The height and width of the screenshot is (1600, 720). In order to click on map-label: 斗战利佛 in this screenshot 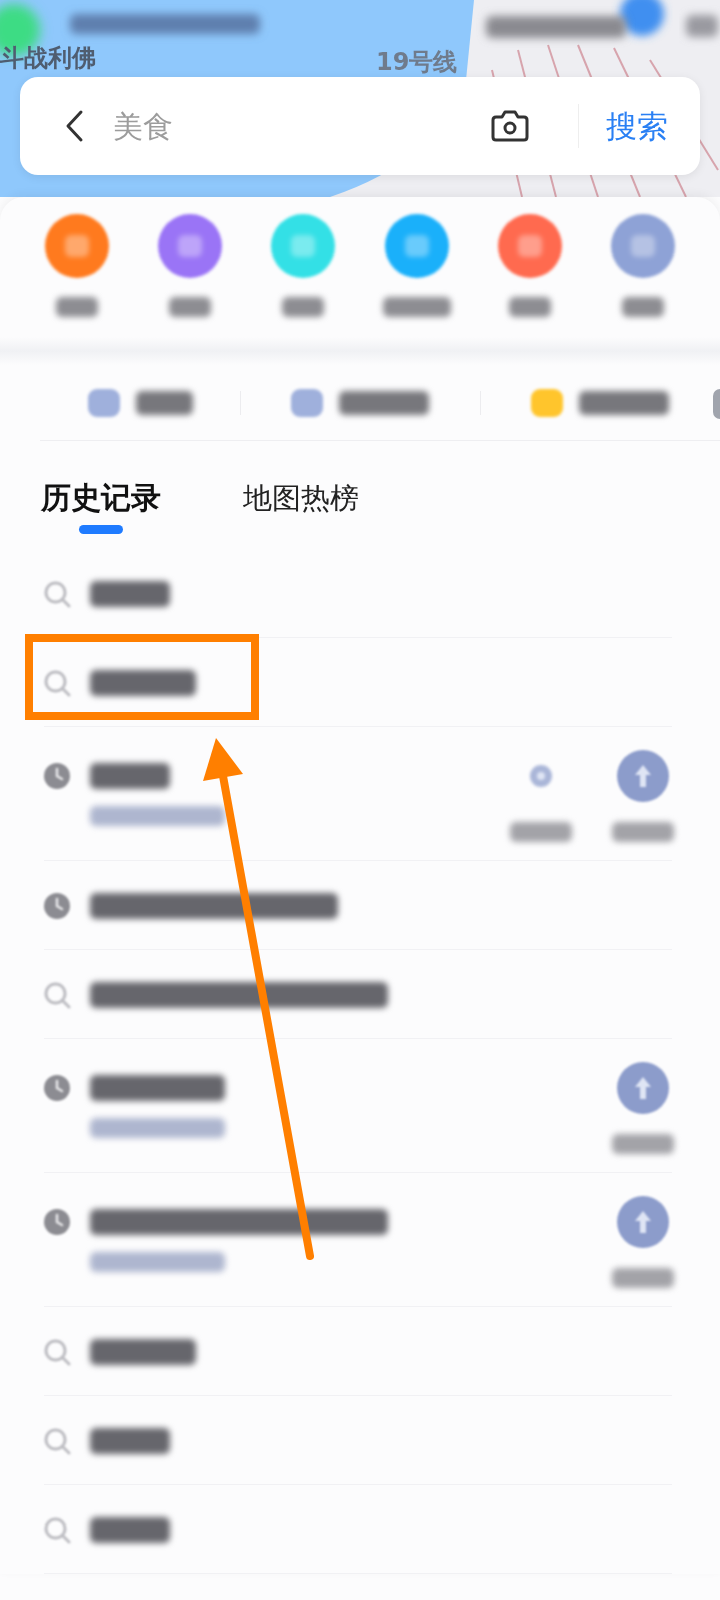, I will do `click(48, 58)`.